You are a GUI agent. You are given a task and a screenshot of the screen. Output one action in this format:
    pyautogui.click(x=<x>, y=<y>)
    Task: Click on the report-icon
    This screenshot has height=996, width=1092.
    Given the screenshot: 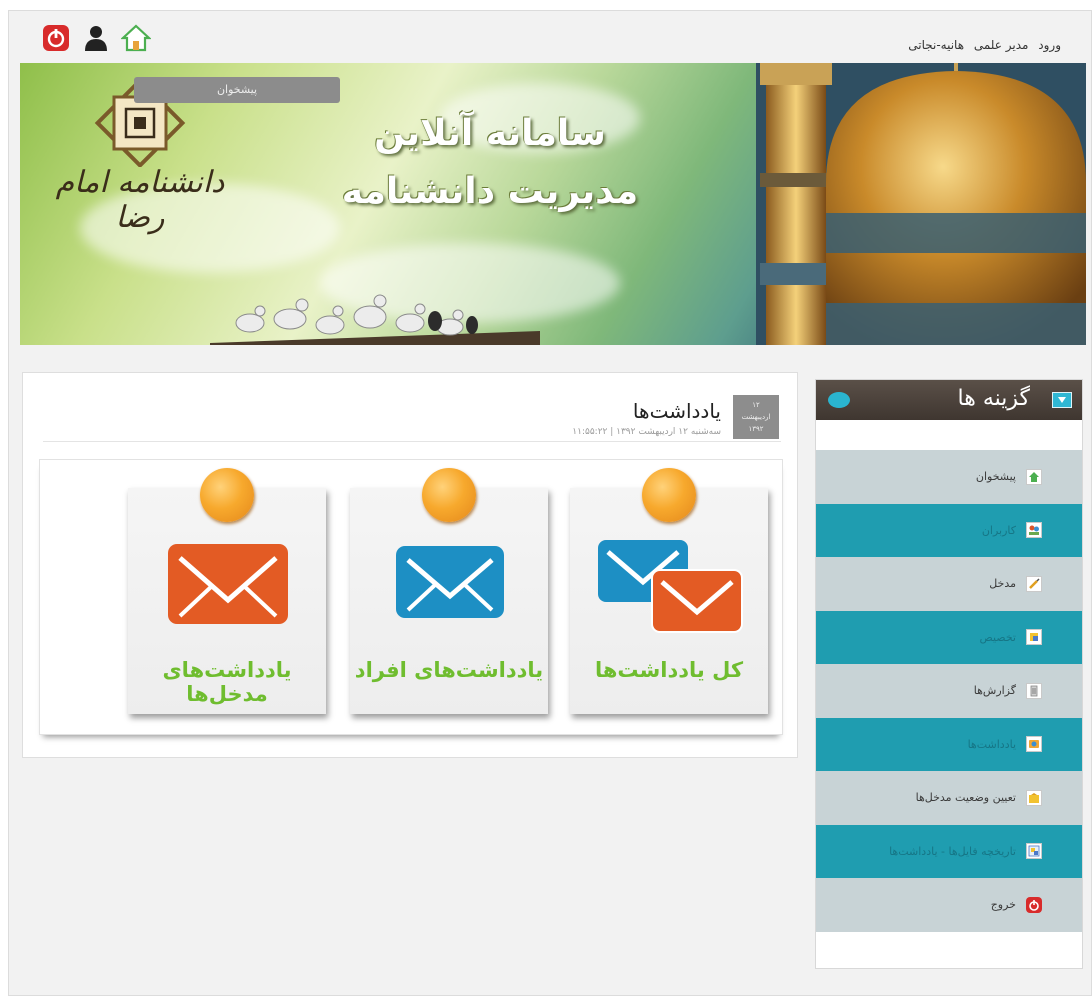 What is the action you would take?
    pyautogui.click(x=1034, y=690)
    